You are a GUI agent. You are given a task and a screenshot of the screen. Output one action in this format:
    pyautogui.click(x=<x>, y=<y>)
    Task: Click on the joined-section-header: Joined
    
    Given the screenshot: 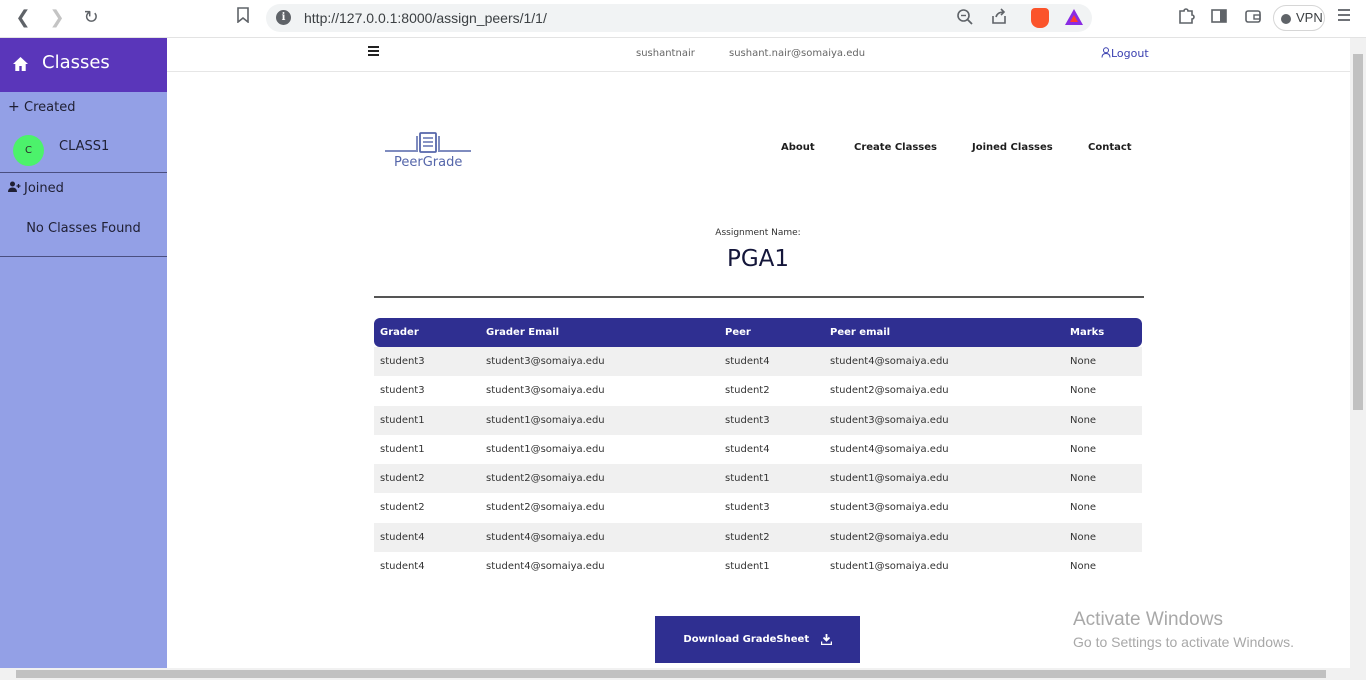 What is the action you would take?
    pyautogui.click(x=36, y=188)
    